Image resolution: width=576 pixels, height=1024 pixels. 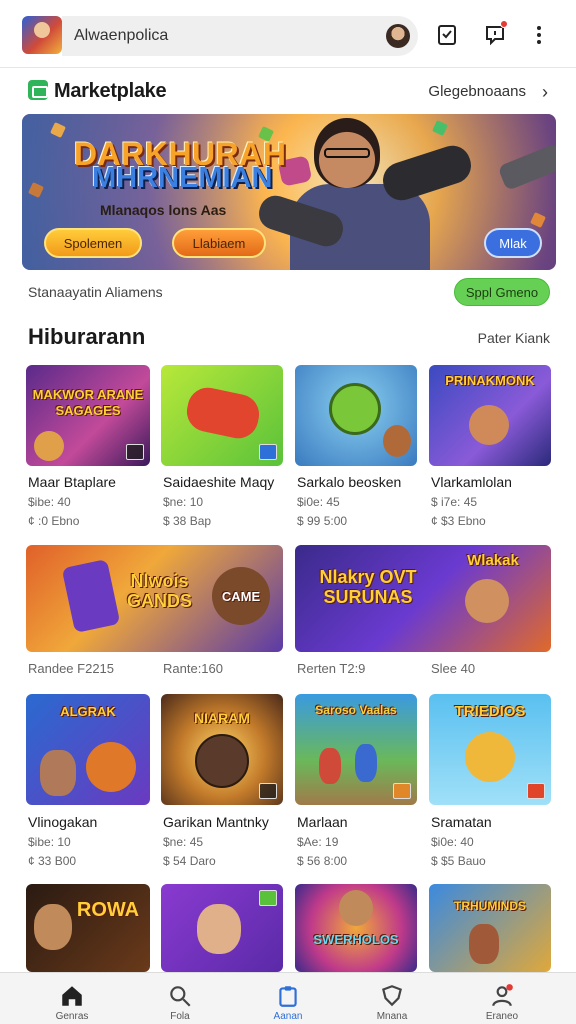 What do you see at coordinates (495, 35) in the screenshot?
I see `message-icon` at bounding box center [495, 35].